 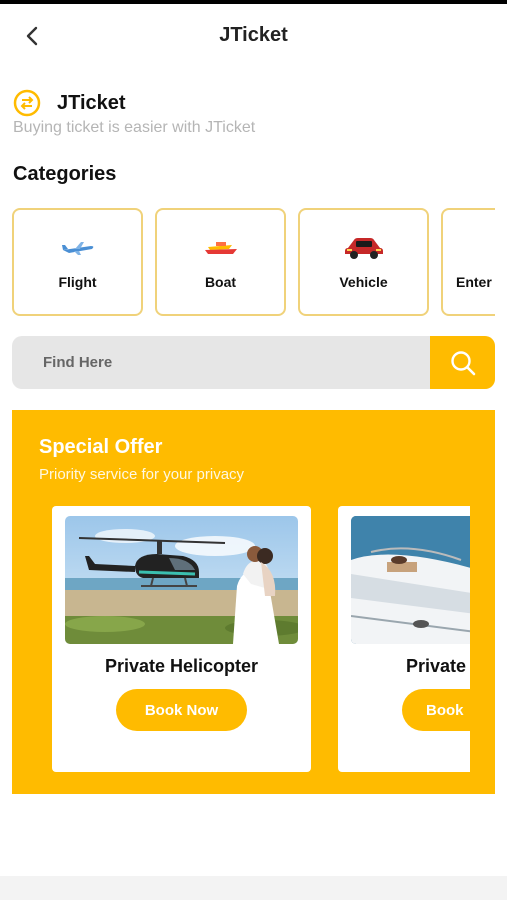 I want to click on search-input, so click(x=221, y=362).